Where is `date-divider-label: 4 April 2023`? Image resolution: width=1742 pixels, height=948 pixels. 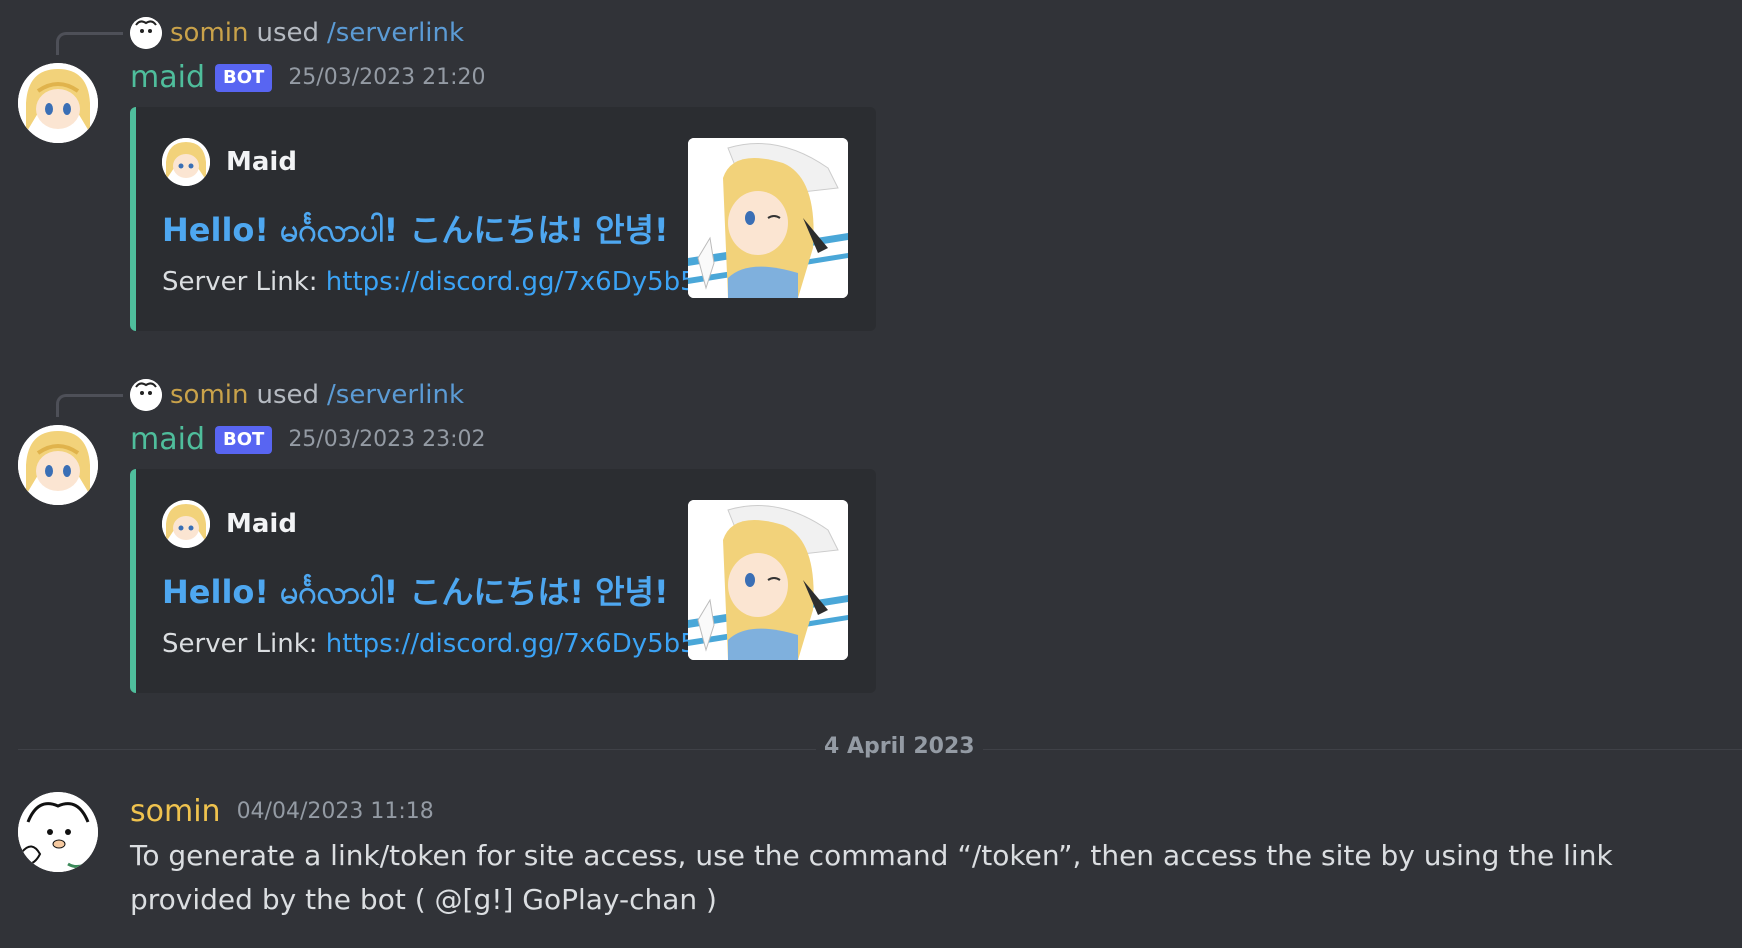 date-divider-label: 4 April 2023 is located at coordinates (899, 746).